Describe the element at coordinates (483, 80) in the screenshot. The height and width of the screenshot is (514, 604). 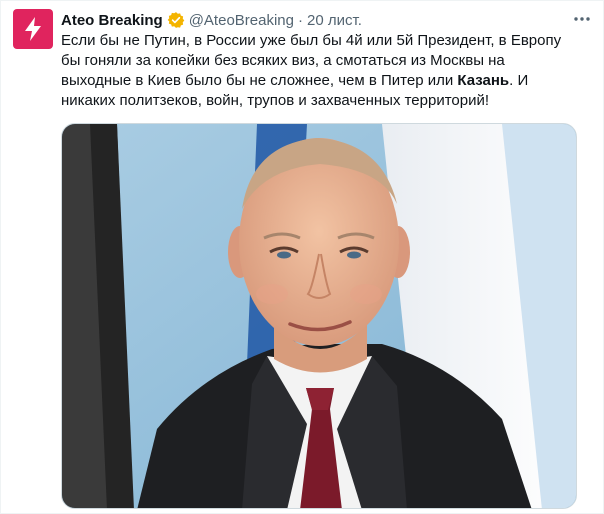
I see `tweet-text-bold: Казань` at that location.